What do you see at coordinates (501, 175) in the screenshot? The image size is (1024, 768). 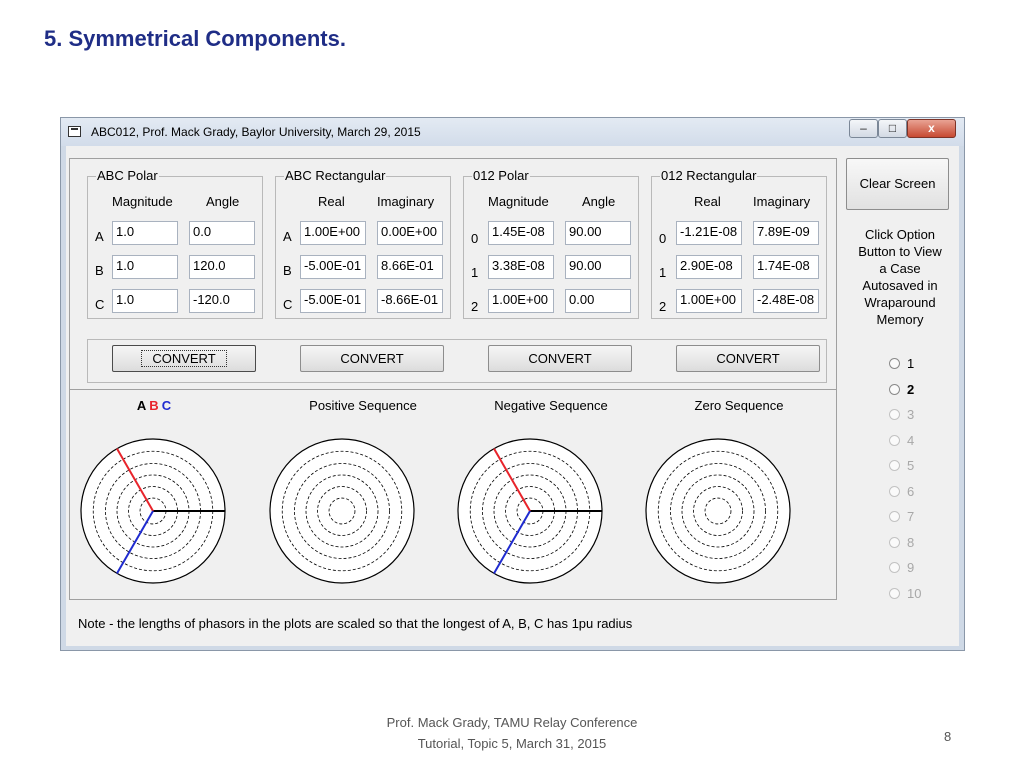 I see `seq-polar-title: 012 Polar` at bounding box center [501, 175].